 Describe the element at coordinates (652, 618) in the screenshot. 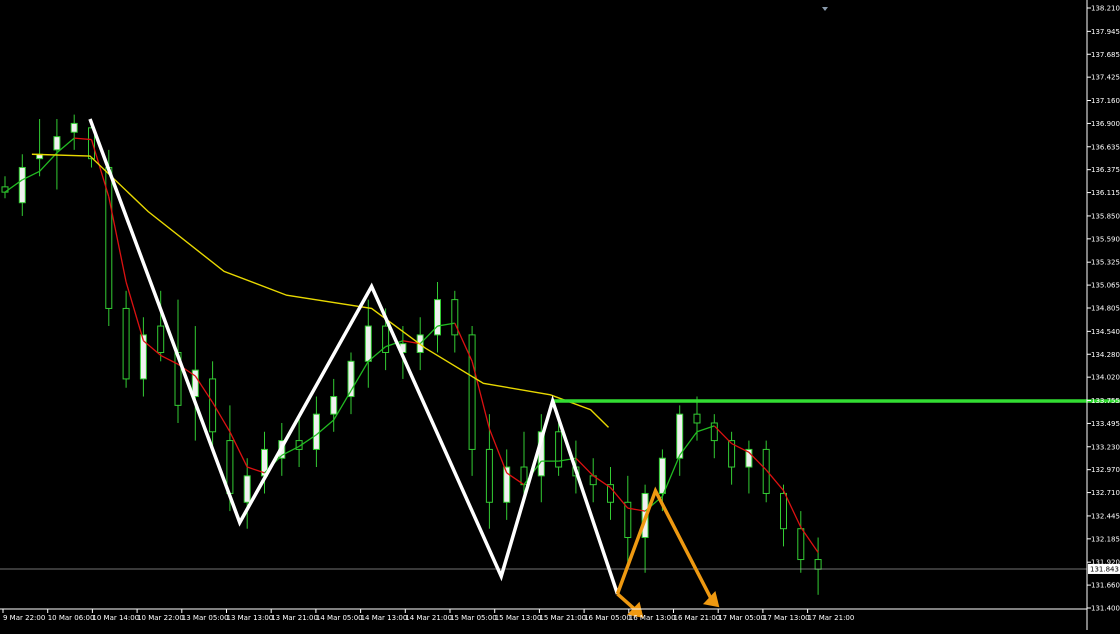

I see `x-tick-label: 16 Mar 13:00` at that location.